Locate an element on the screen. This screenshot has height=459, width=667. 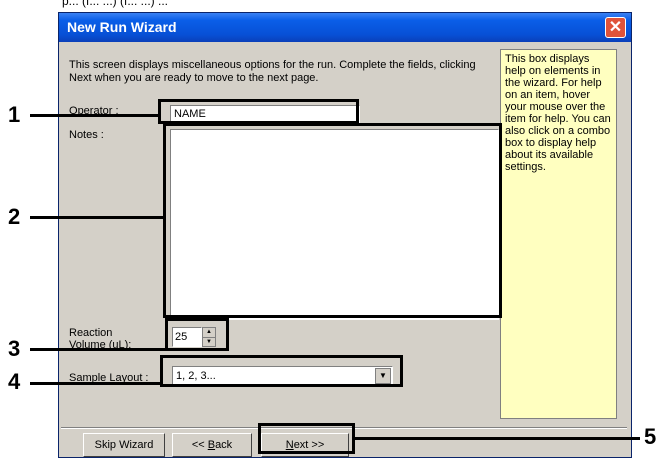
callout-number-3: 3 is located at coordinates (14, 348).